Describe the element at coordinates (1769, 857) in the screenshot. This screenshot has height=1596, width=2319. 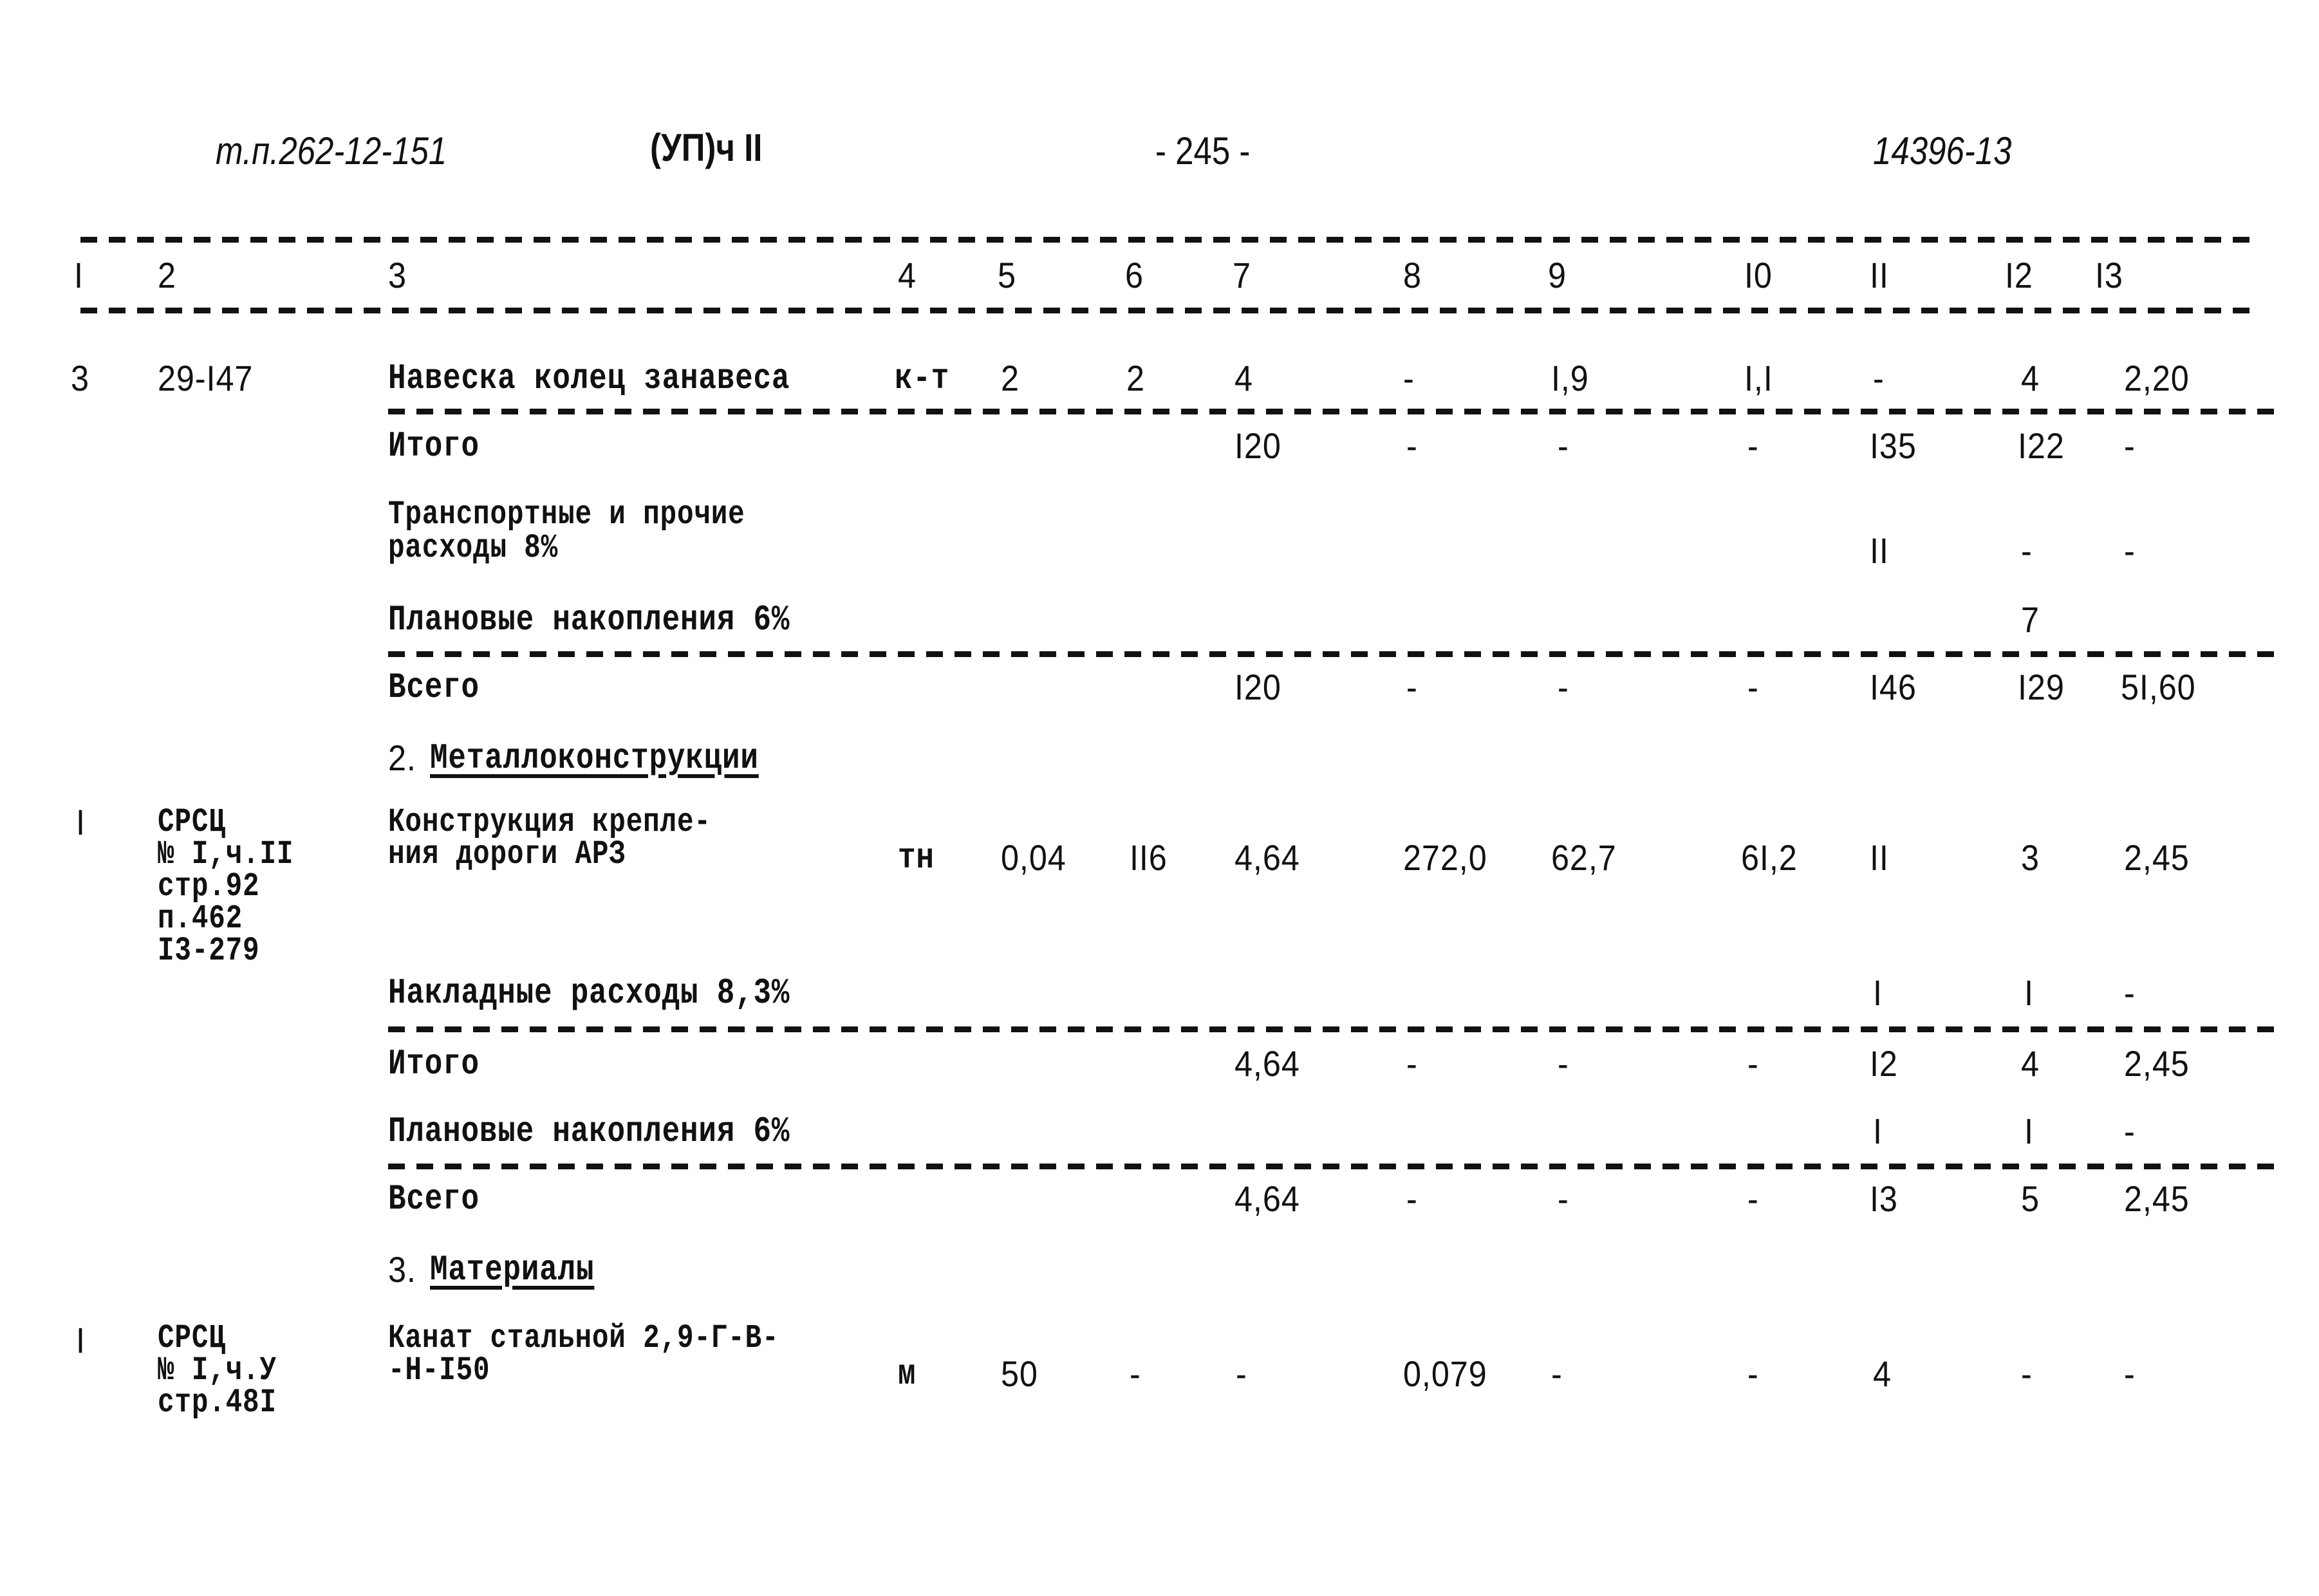
I see `cell: 6I,2` at that location.